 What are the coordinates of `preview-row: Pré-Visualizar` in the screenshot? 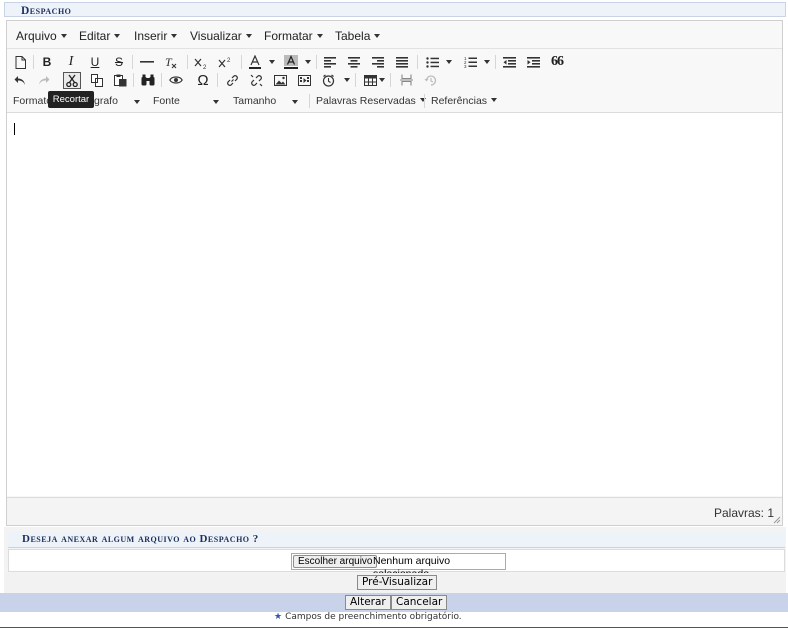 It's located at (395, 583).